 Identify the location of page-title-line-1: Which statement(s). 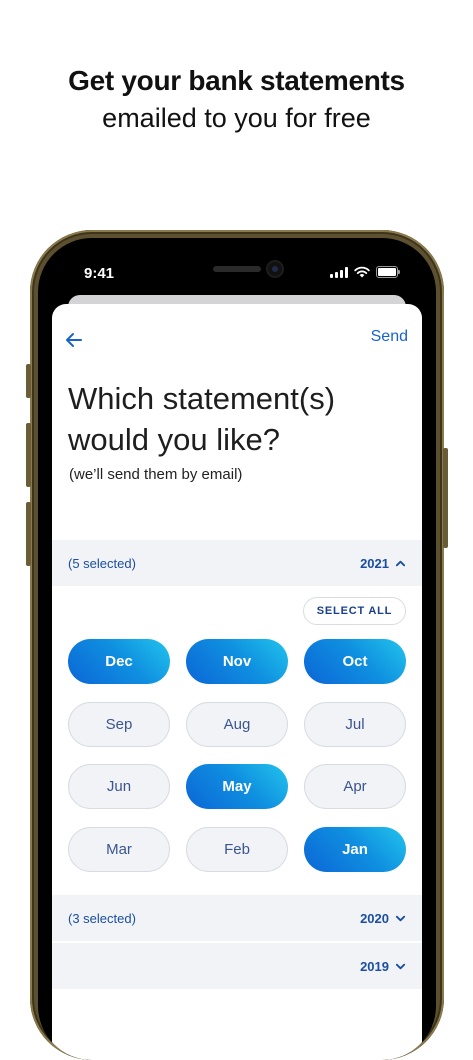
(202, 398).